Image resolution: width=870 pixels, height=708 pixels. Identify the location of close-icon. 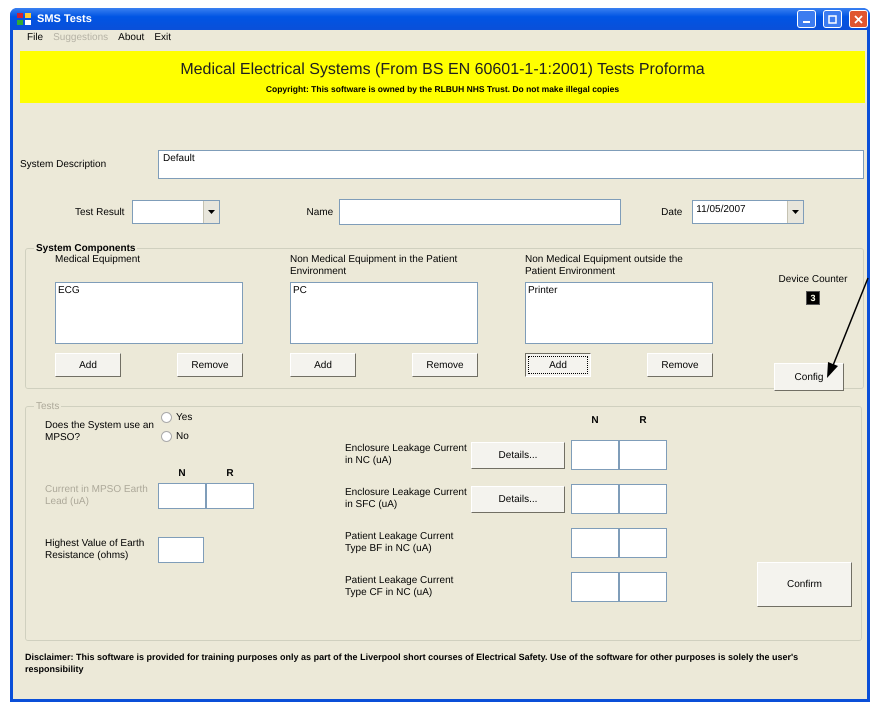
(858, 19).